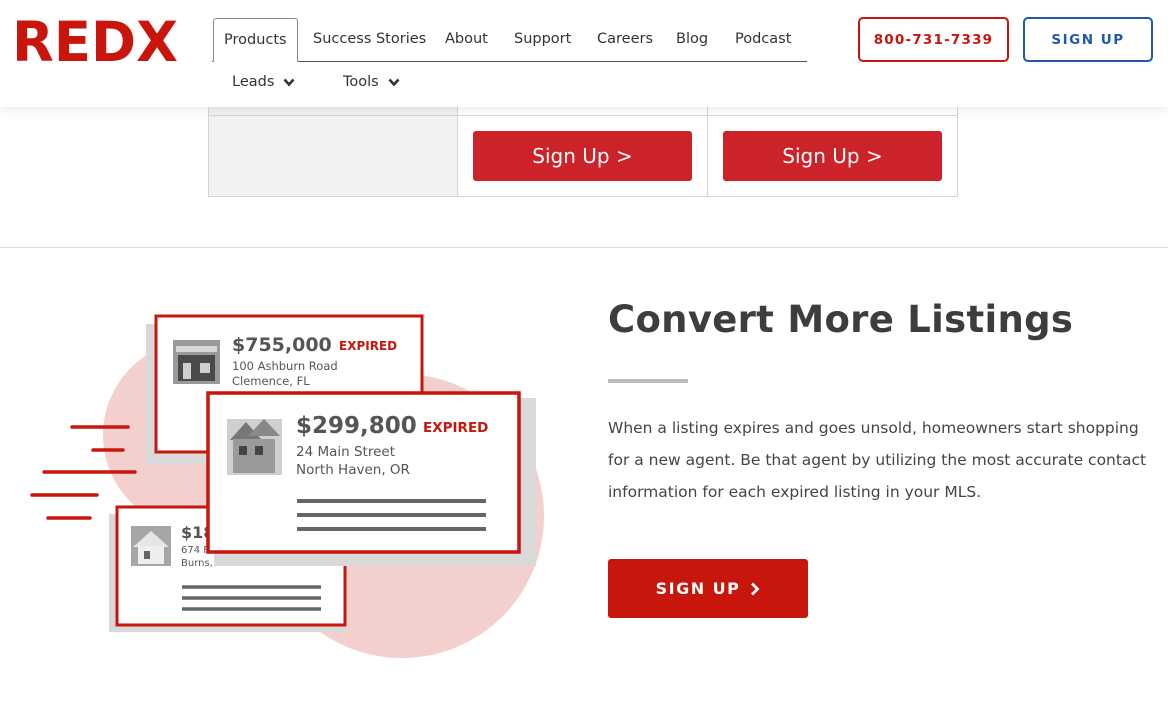 This screenshot has width=1168, height=704. I want to click on feature-signup-label: SIGN UP, so click(698, 588).